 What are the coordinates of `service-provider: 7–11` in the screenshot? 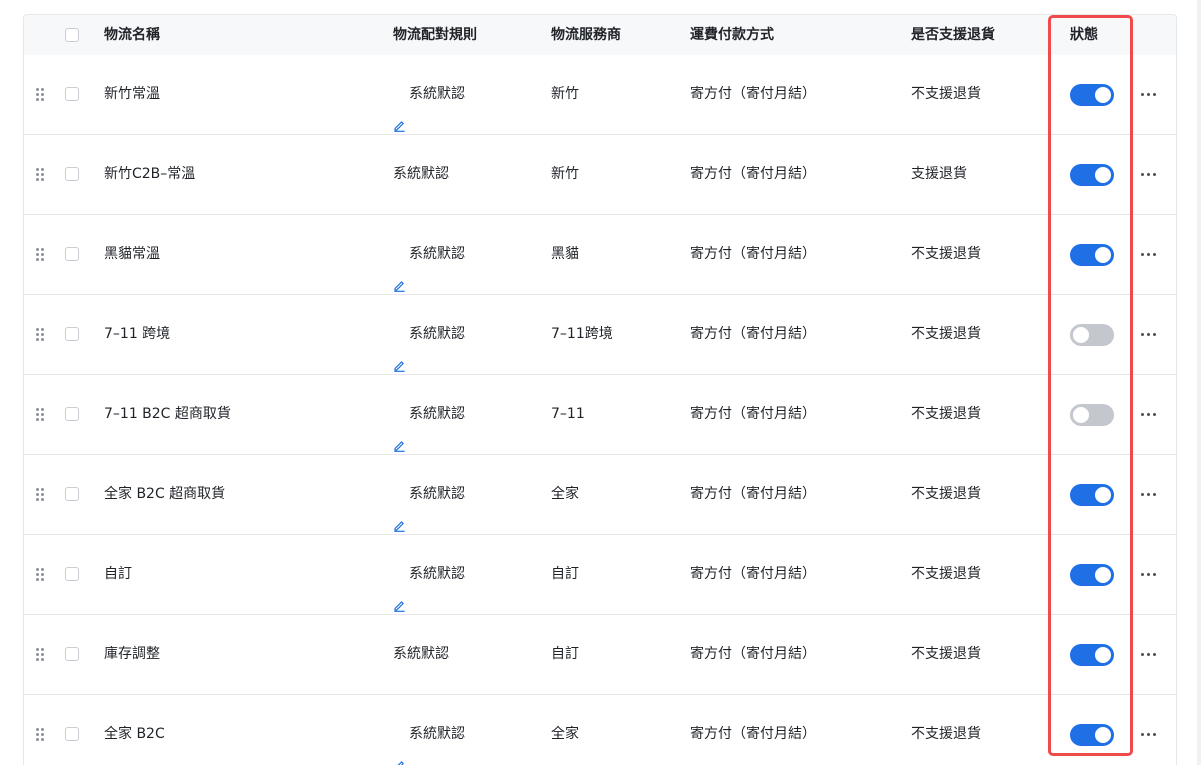 It's located at (568, 414).